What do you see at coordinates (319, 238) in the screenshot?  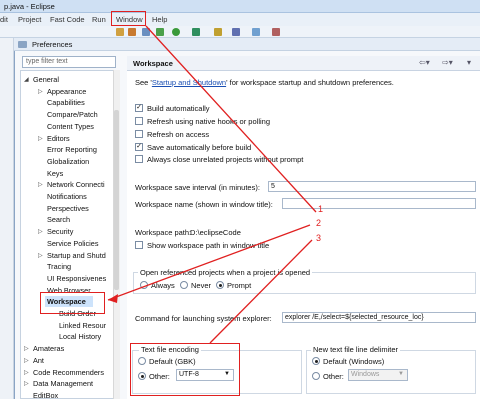 I see `annotation-number: 3` at bounding box center [319, 238].